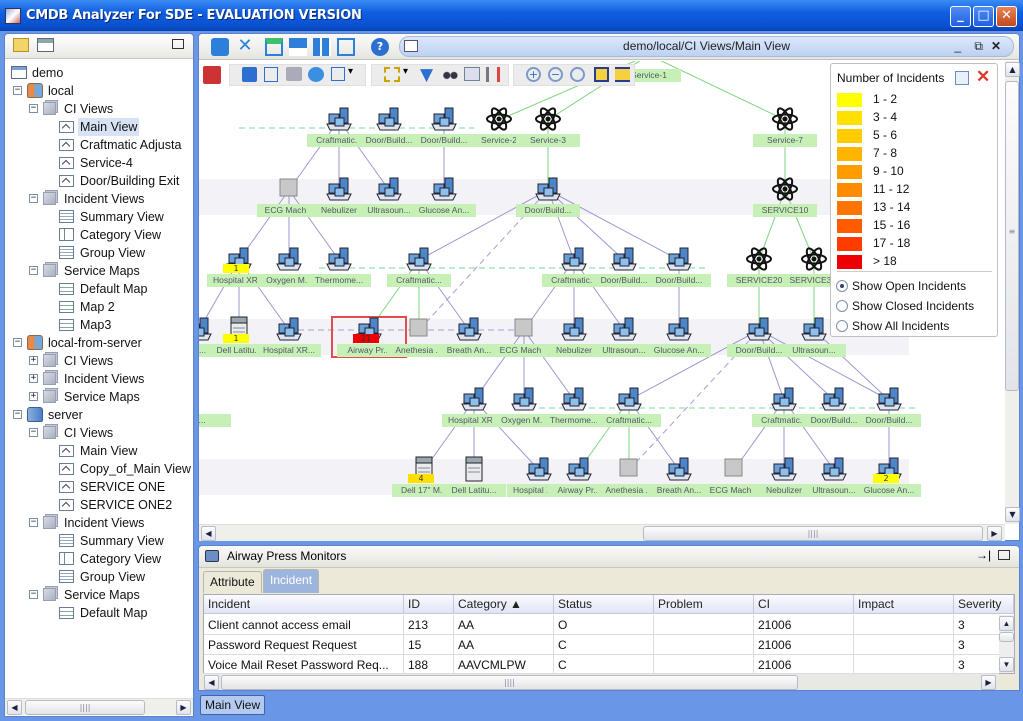 Image resolution: width=1023 pixels, height=721 pixels. Describe the element at coordinates (602, 532) in the screenshot. I see `diagram-hscroll: ◀ |||| ▶` at that location.